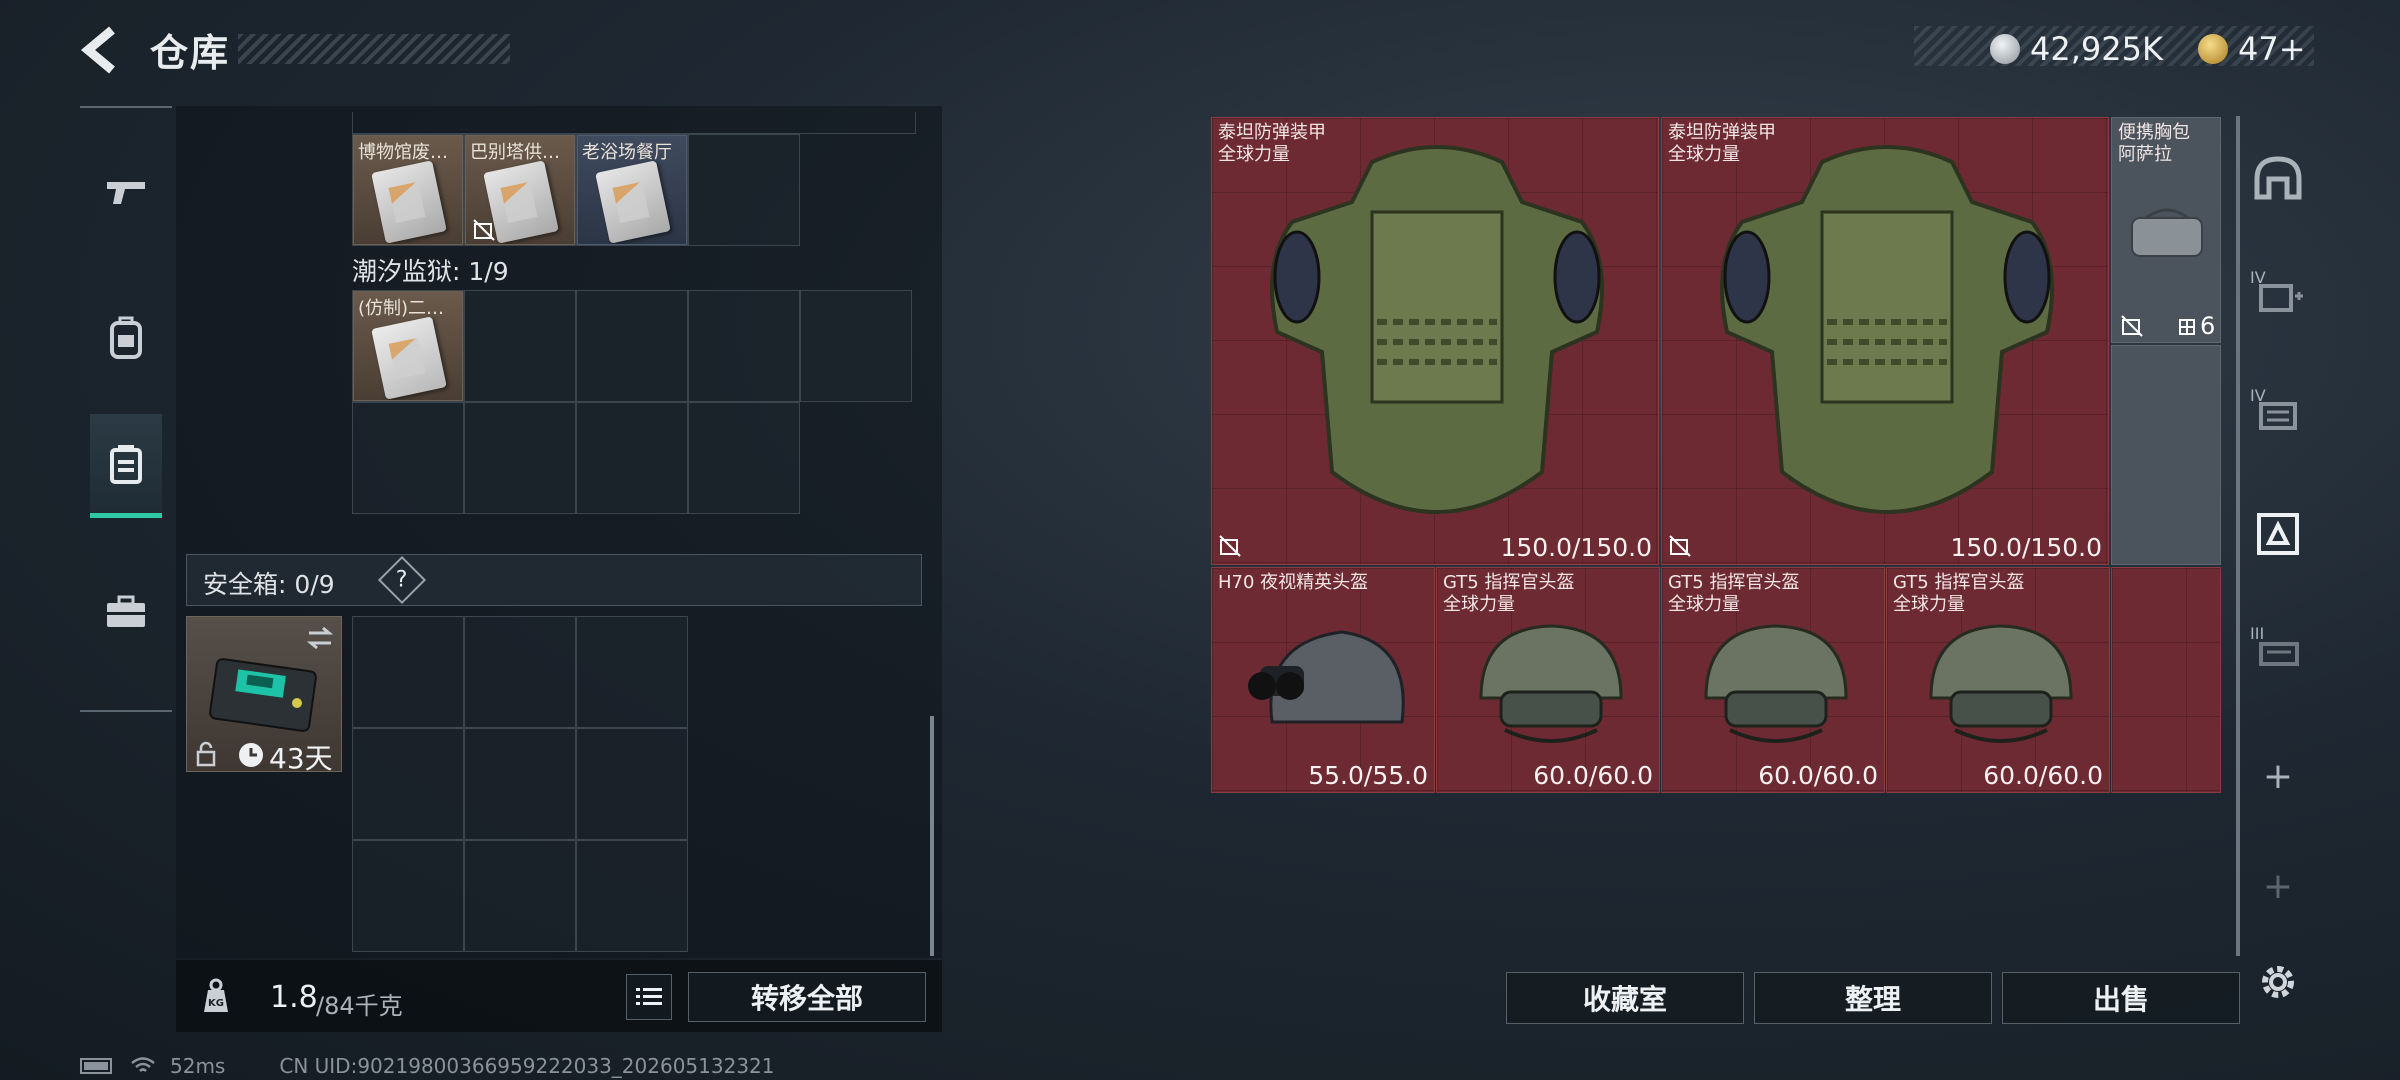 The image size is (2400, 1080). I want to click on transfer-all-button: 转移全部, so click(807, 997).